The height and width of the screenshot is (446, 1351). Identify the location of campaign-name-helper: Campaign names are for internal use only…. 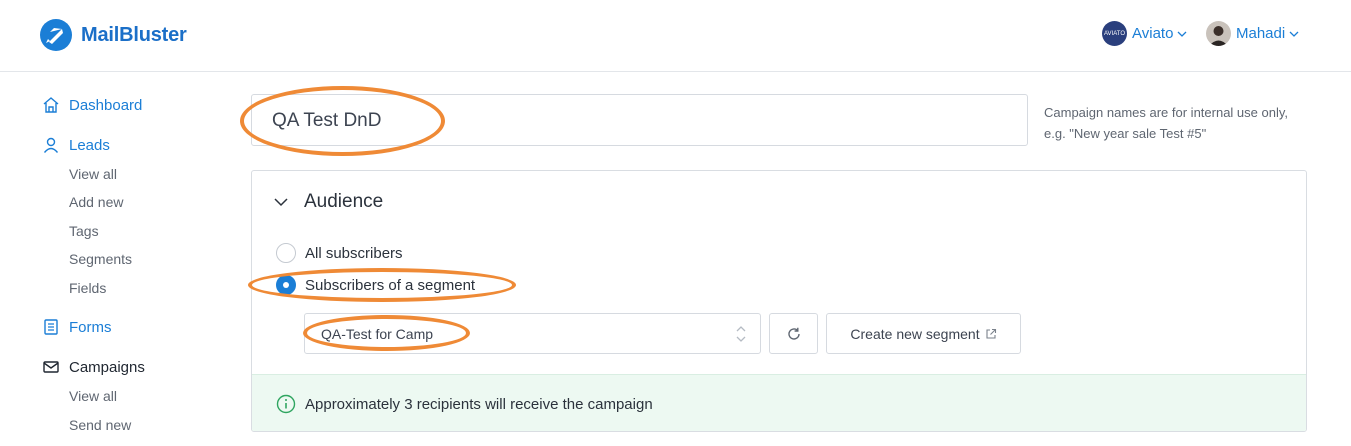
(1184, 123).